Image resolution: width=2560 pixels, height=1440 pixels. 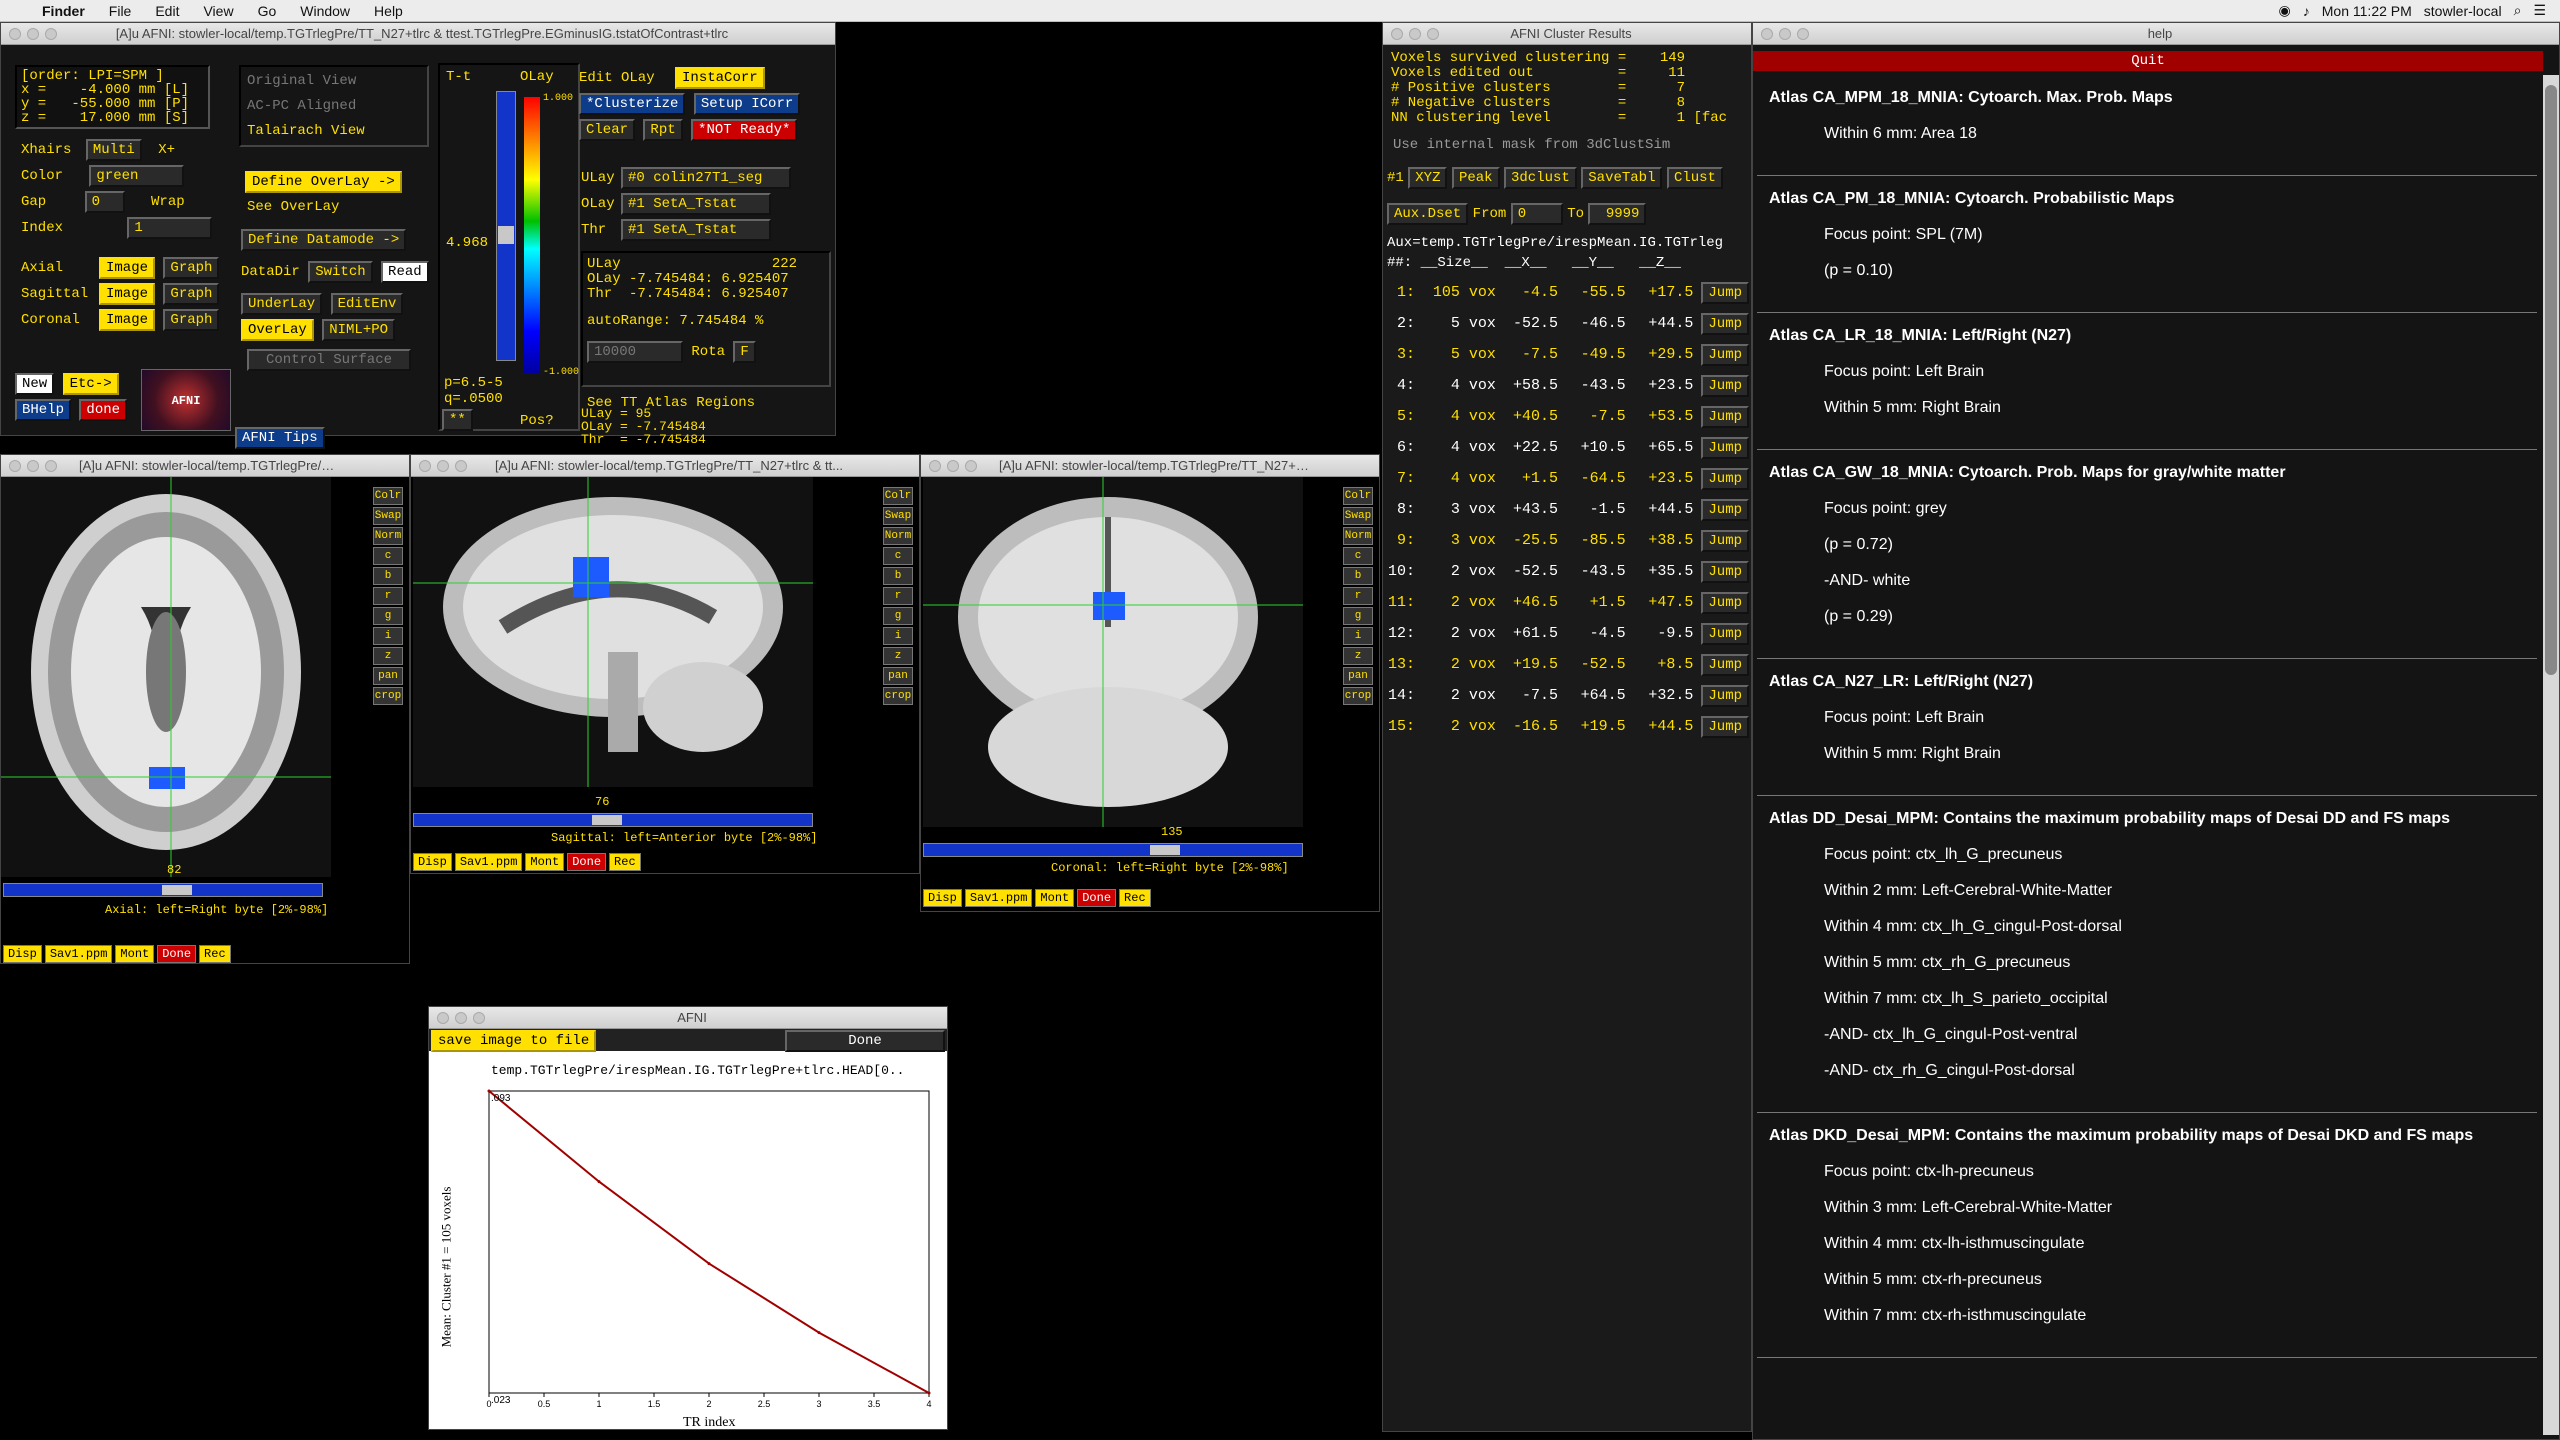 What do you see at coordinates (1113, 652) in the screenshot?
I see `coronal-brain-image` at bounding box center [1113, 652].